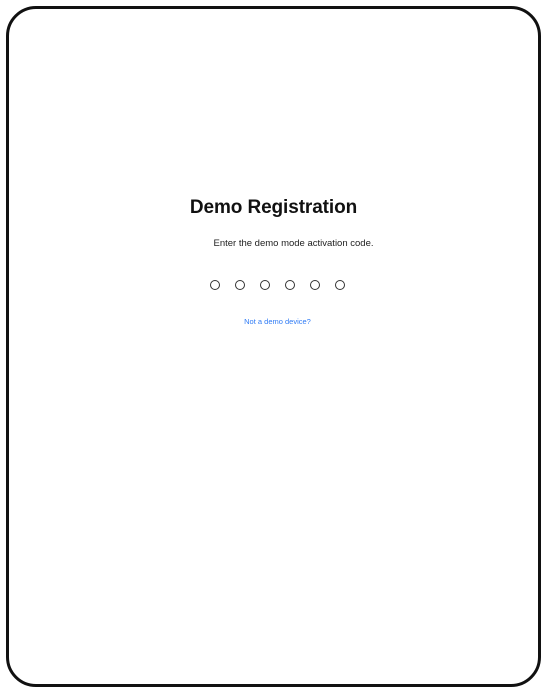 This screenshot has width=547, height=693. I want to click on not-demo-device-link: Not a demo device?, so click(273, 321).